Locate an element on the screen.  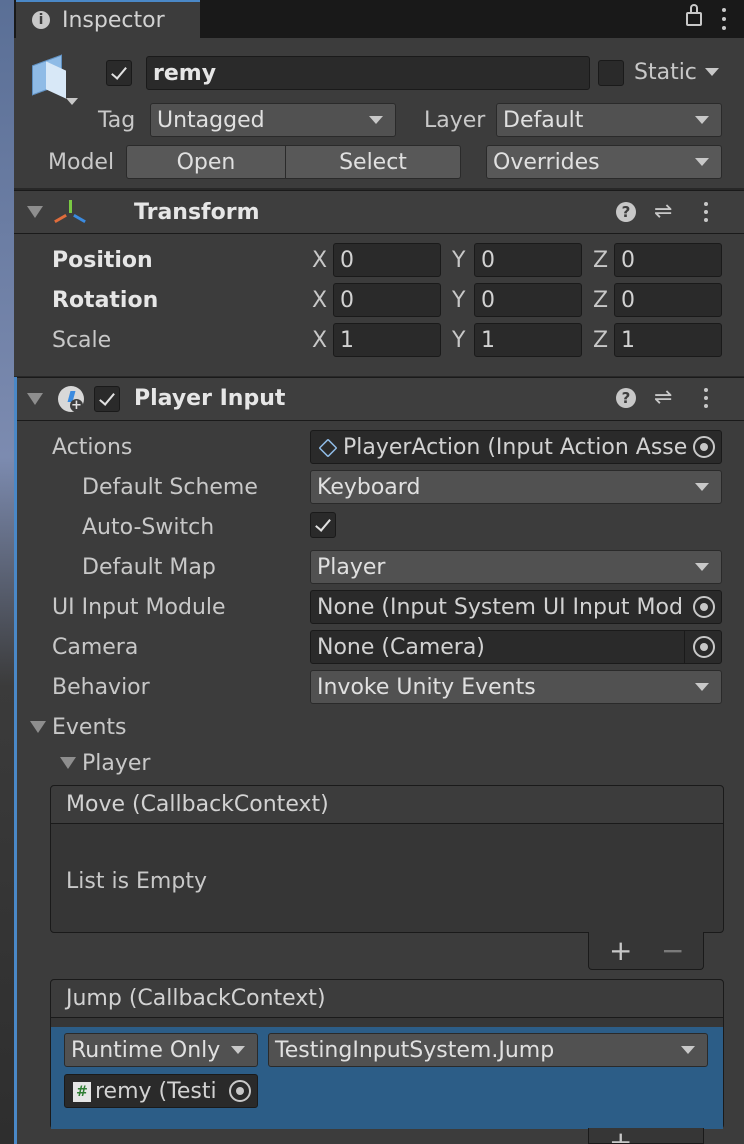
player-events-label: Player is located at coordinates (116, 764).